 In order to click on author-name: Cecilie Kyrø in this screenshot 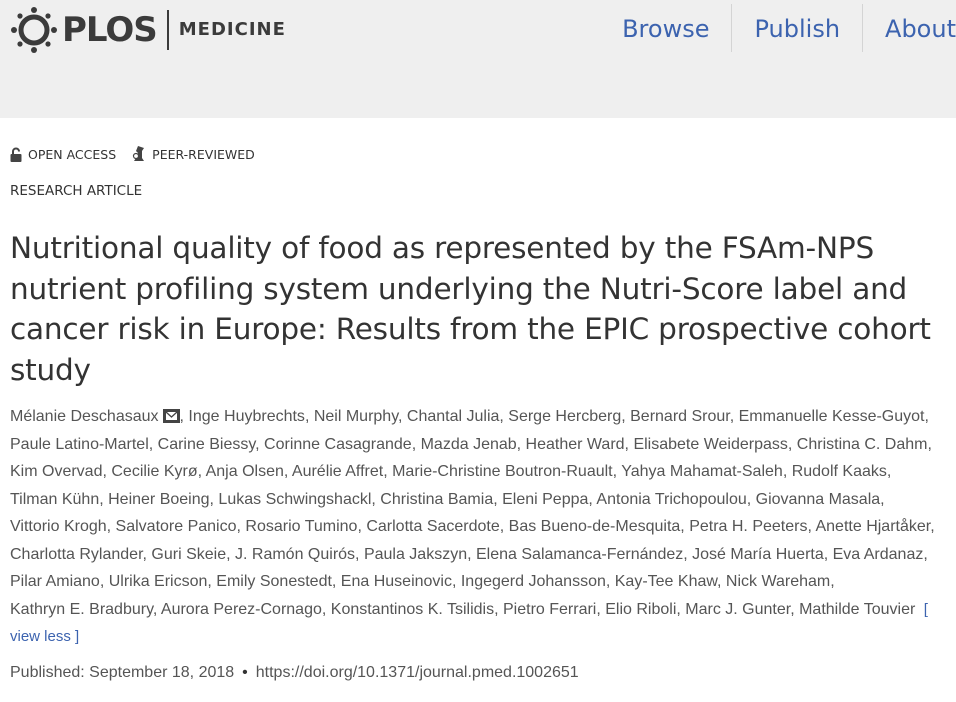, I will do `click(154, 471)`.